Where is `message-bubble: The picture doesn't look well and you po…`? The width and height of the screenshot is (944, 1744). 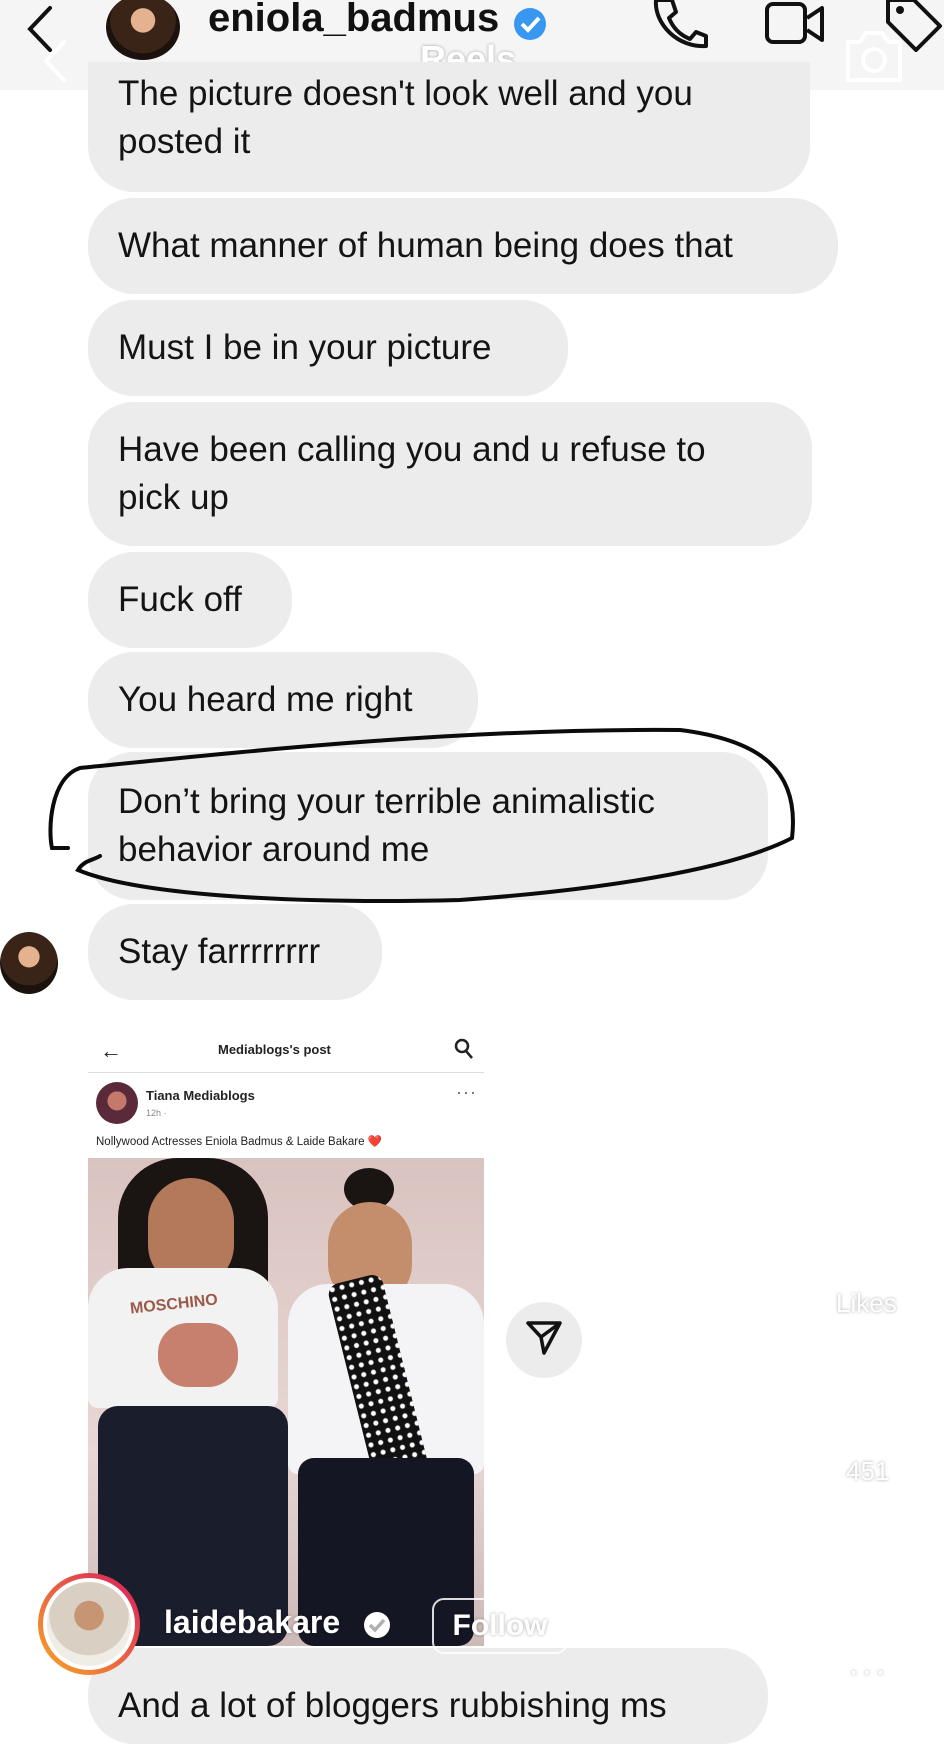
message-bubble: The picture doesn't look well and you po… is located at coordinates (449, 127).